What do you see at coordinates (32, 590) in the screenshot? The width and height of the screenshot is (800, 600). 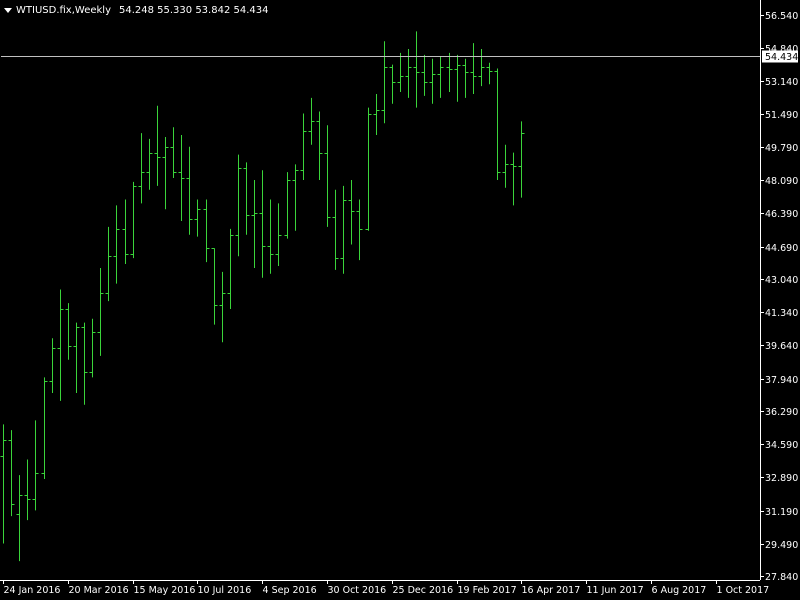 I see `x-tick-label: 24 Jan 2016` at bounding box center [32, 590].